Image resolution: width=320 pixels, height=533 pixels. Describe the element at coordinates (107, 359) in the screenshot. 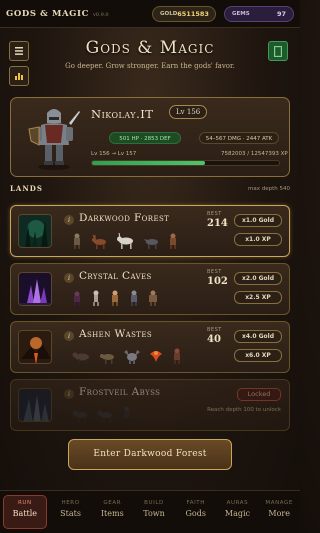

I see `lizard-icon` at that location.